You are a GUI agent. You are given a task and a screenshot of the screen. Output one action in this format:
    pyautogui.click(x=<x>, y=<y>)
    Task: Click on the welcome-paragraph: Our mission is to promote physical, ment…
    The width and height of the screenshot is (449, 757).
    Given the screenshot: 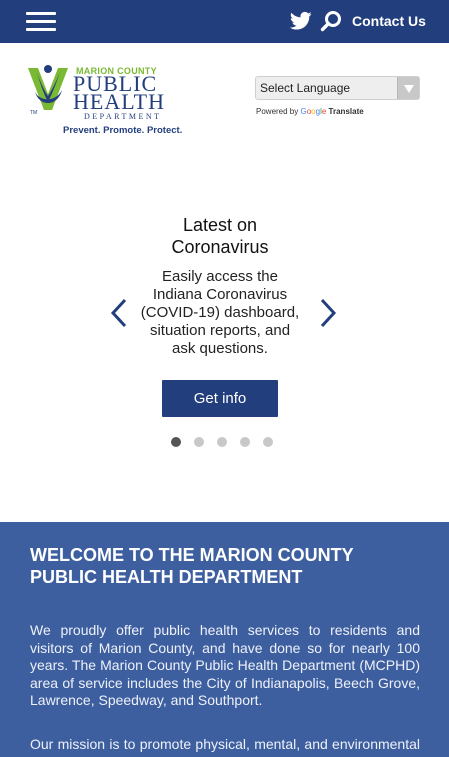 What is the action you would take?
    pyautogui.click(x=225, y=746)
    